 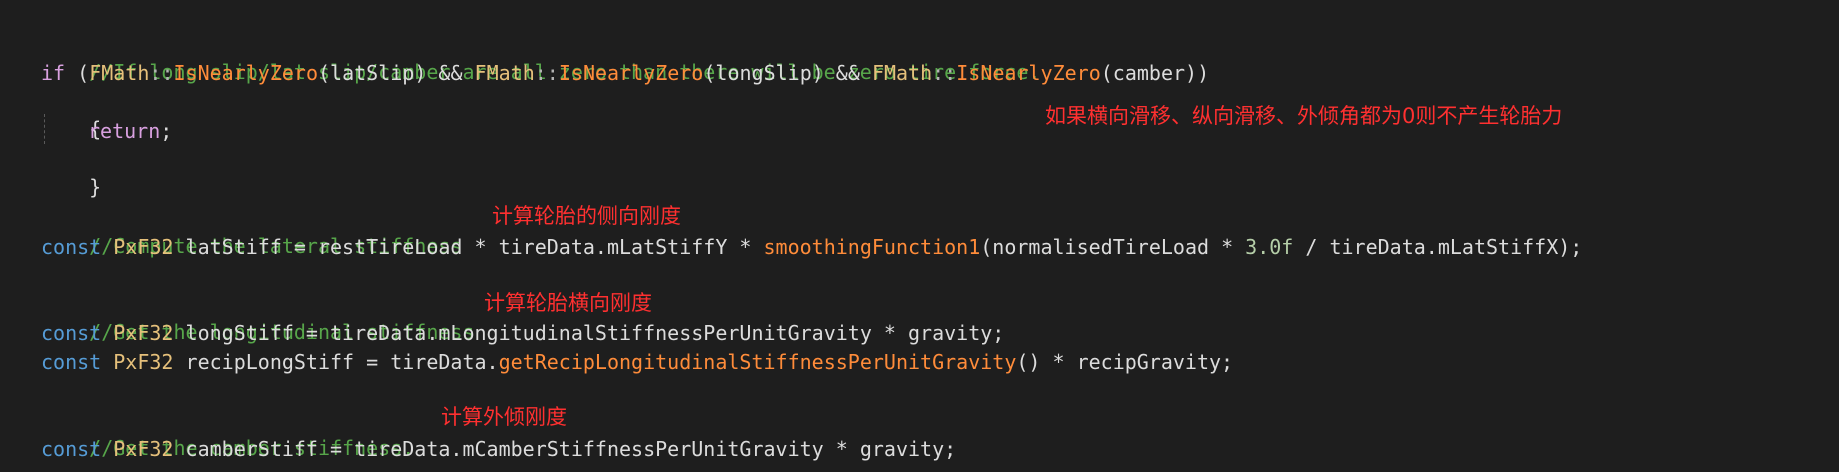 What do you see at coordinates (787, 73) in the screenshot?
I see `arg-longslip: (longSlip) &&` at bounding box center [787, 73].